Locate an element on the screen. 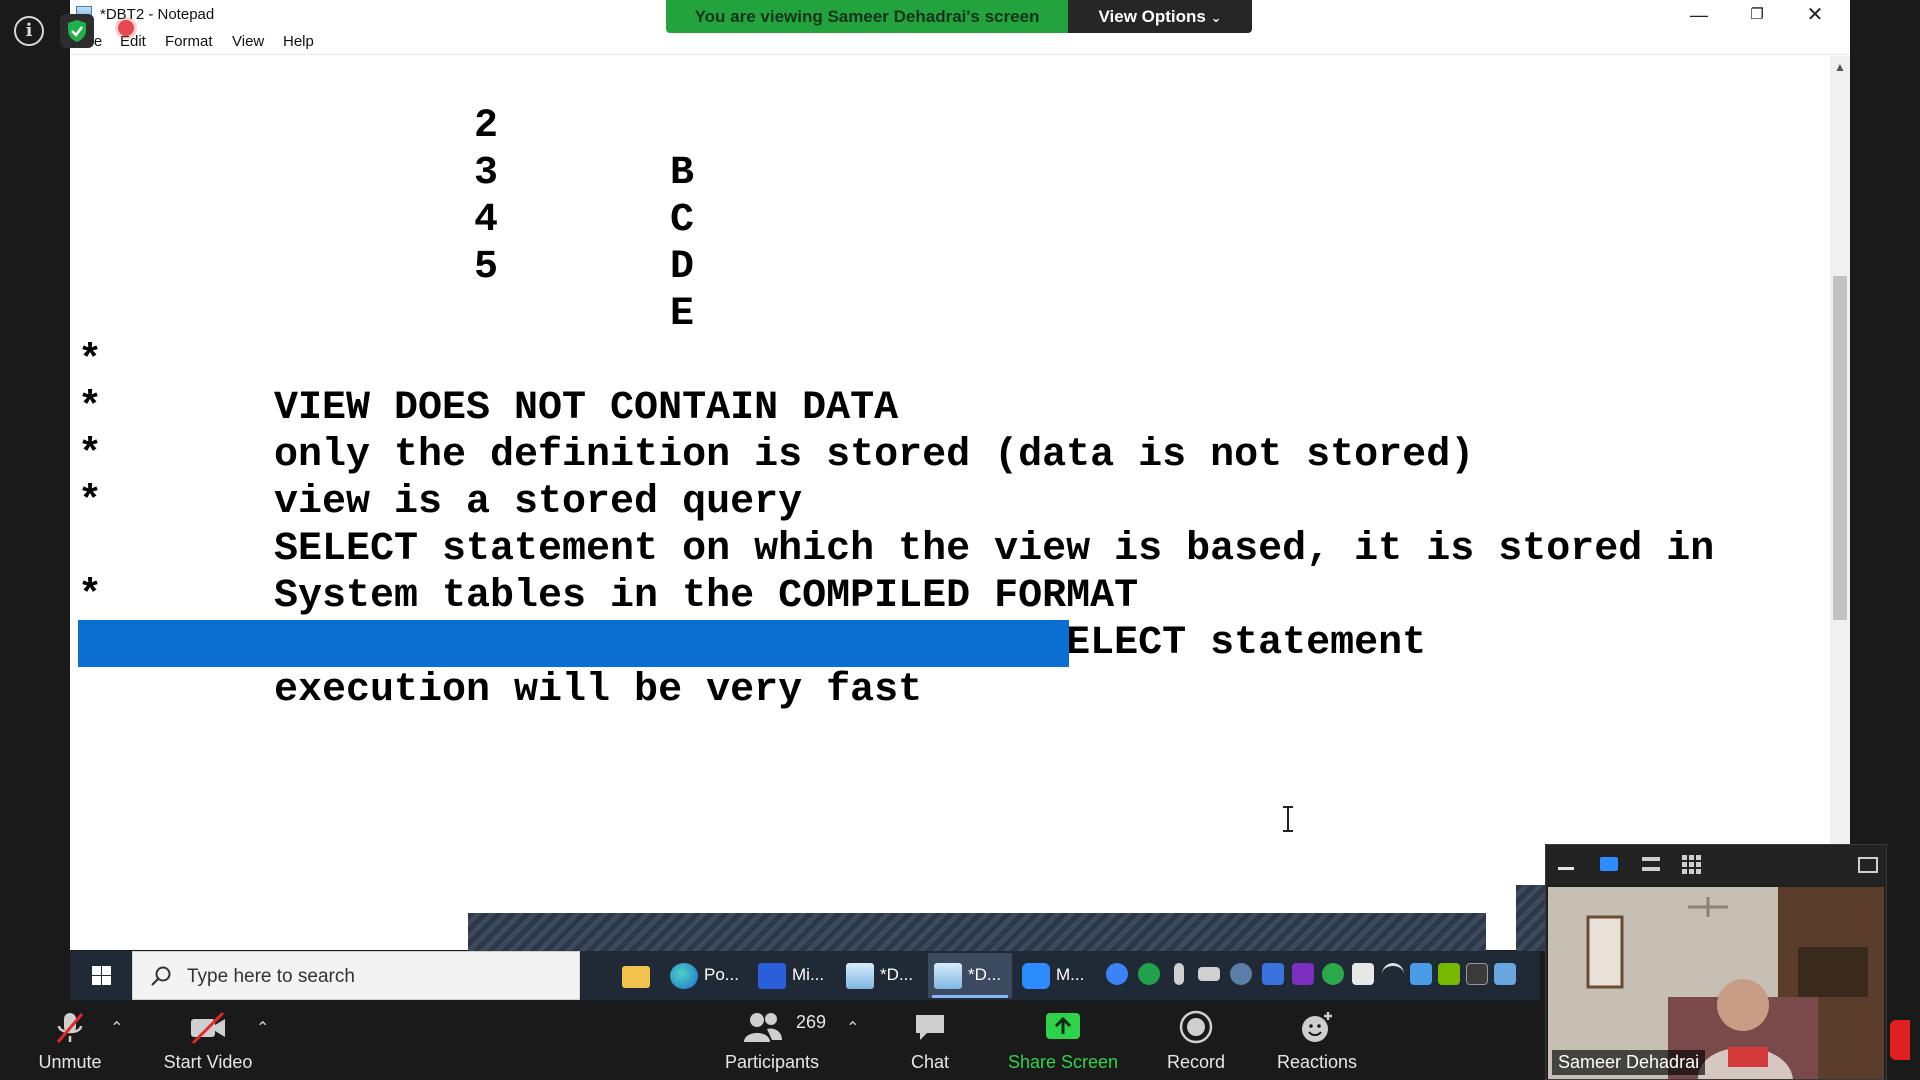 The image size is (1920, 1080). menu-bar: File Edit Format View Help is located at coordinates (960, 42).